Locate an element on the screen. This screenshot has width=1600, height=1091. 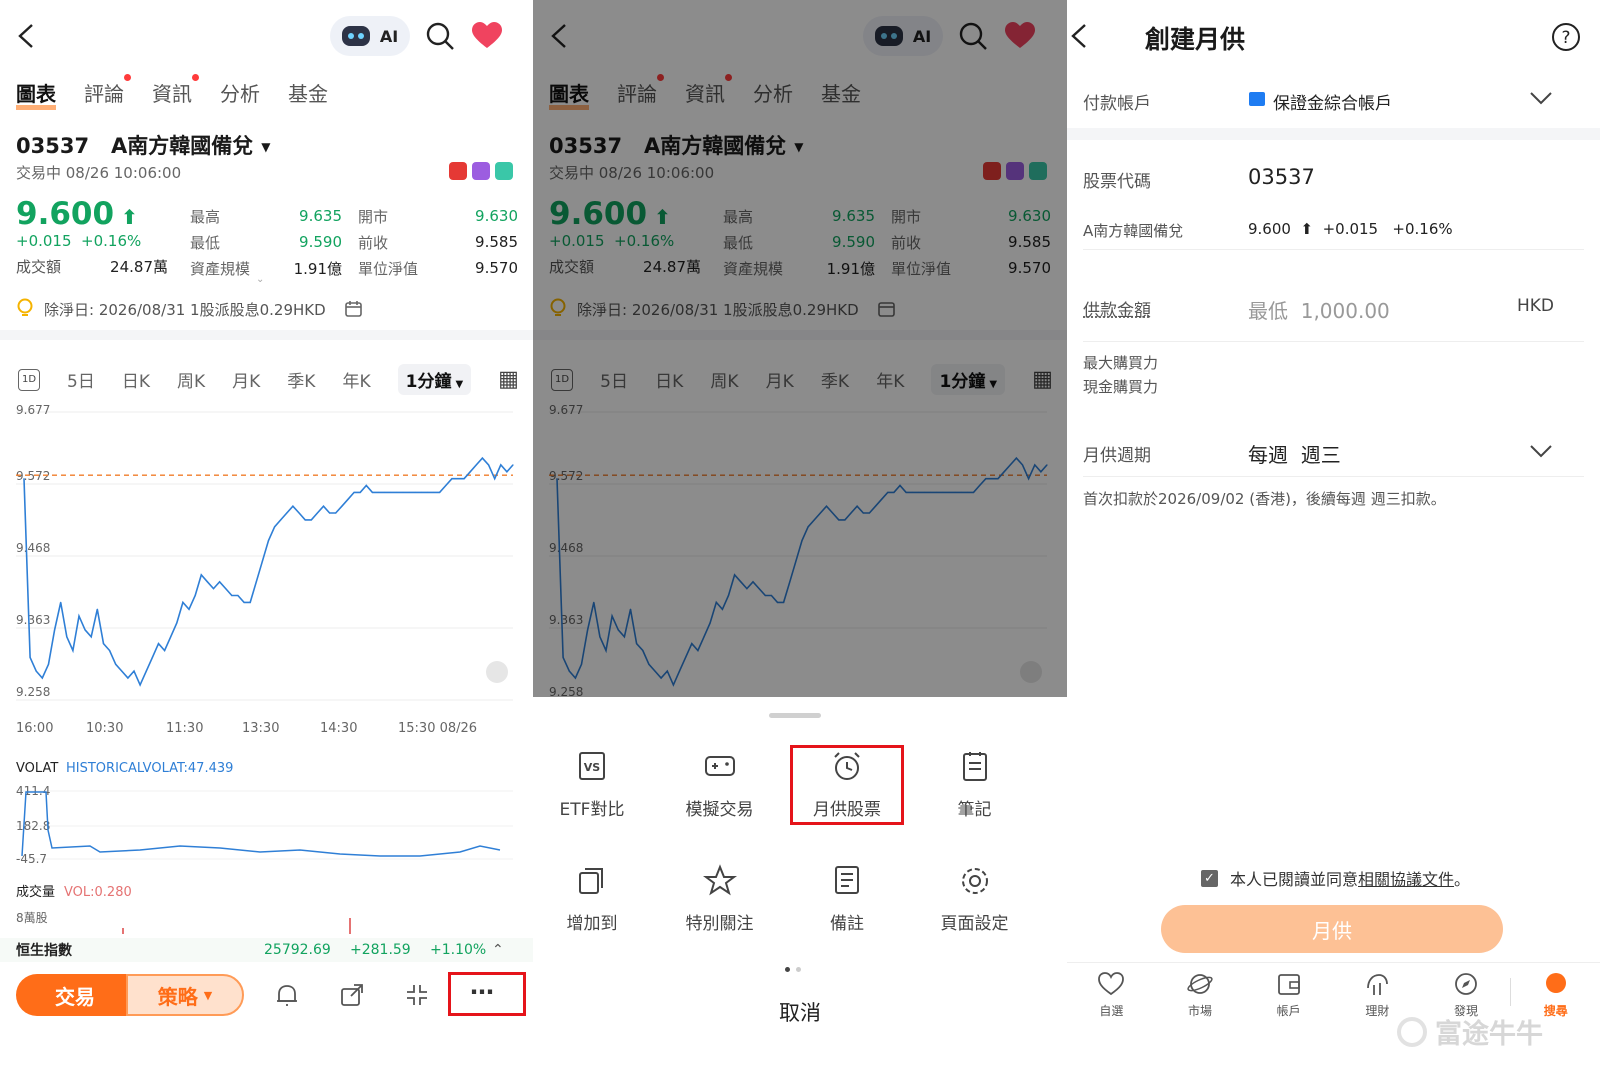
wallet-icon is located at coordinates (1289, 985).